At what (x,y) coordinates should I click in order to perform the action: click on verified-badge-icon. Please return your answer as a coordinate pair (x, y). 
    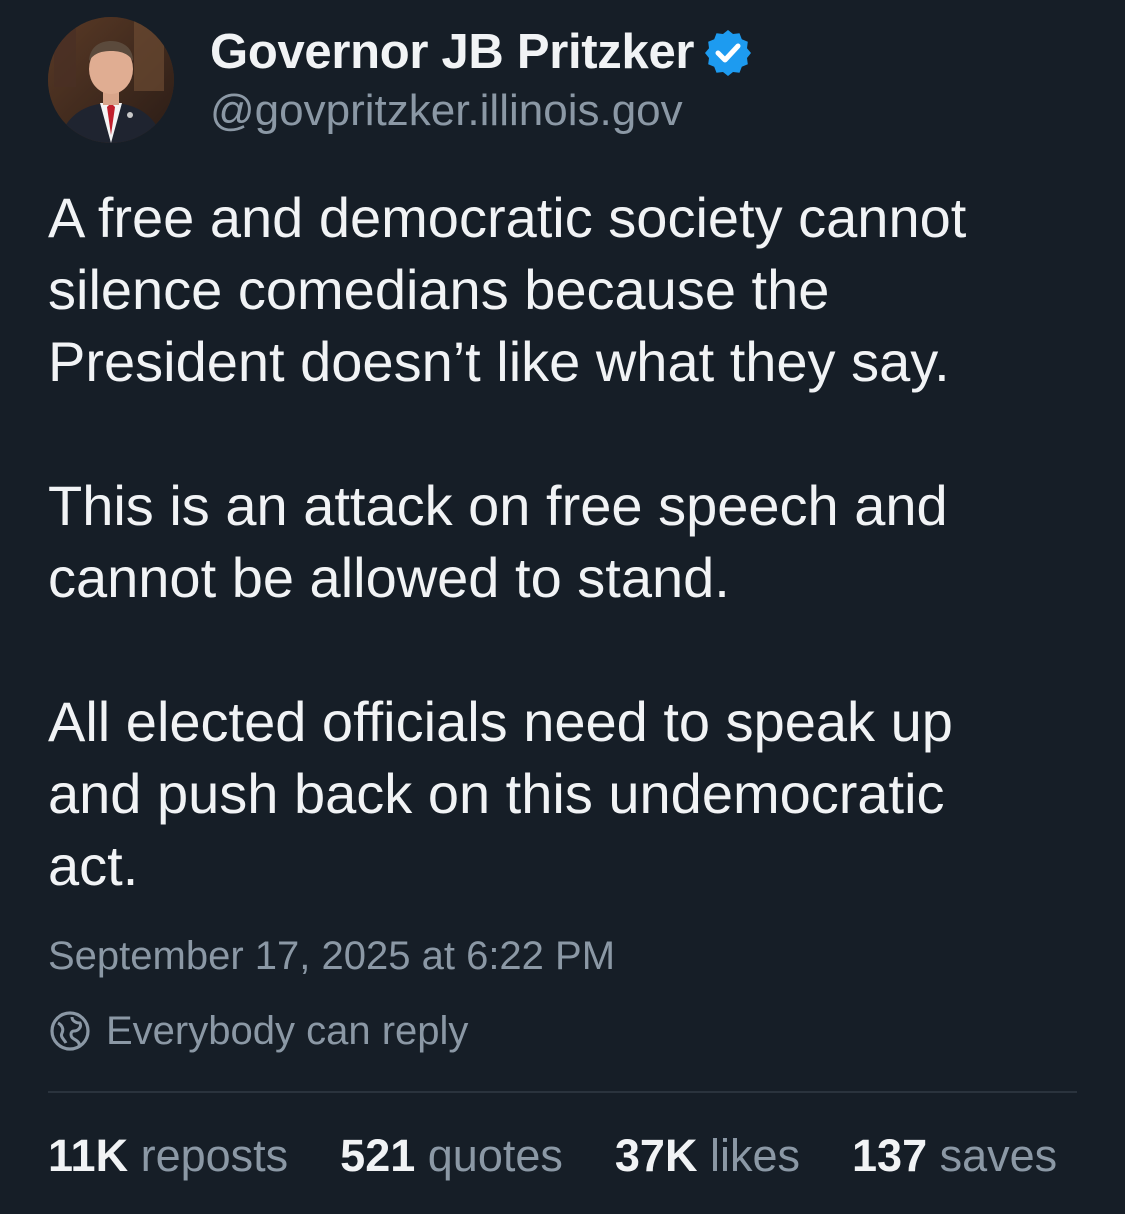
    Looking at the image, I should click on (728, 53).